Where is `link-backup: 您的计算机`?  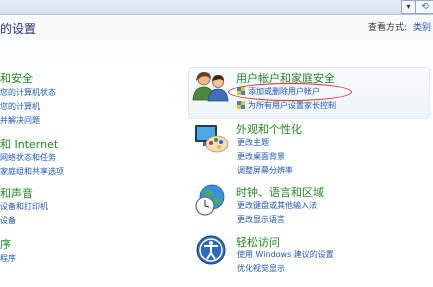 link-backup: 您的计算机 is located at coordinates (20, 106).